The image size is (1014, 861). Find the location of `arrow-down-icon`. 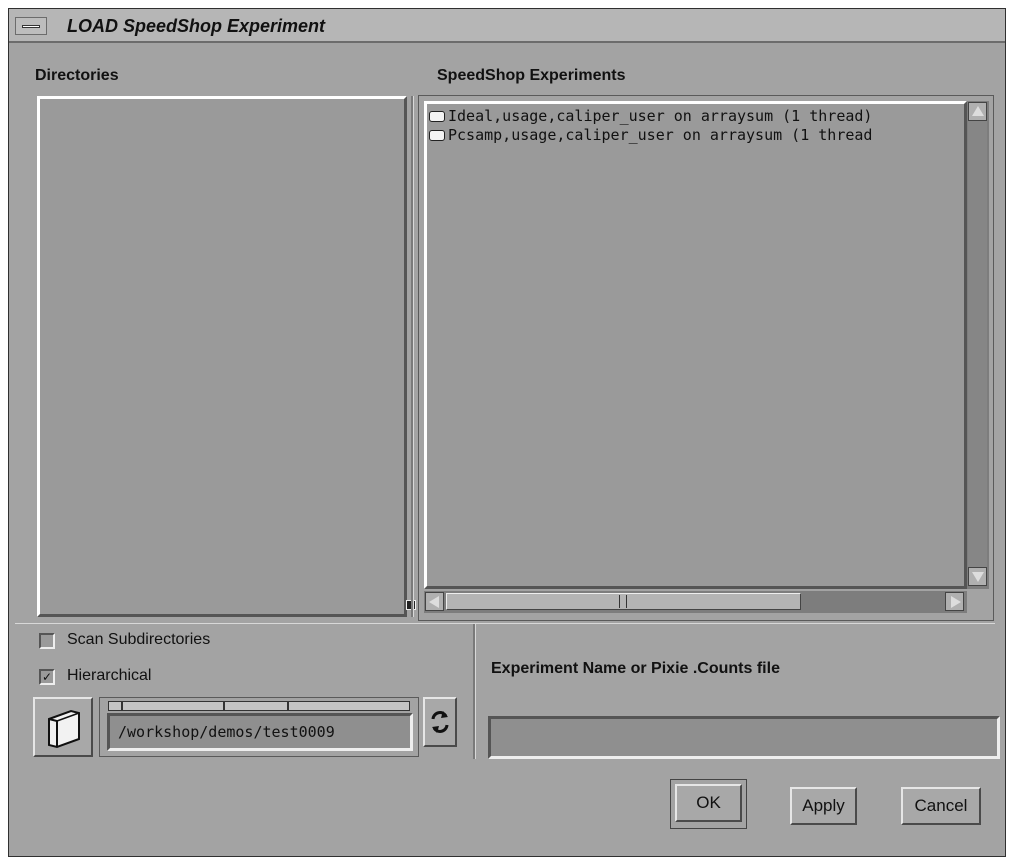

arrow-down-icon is located at coordinates (978, 577).